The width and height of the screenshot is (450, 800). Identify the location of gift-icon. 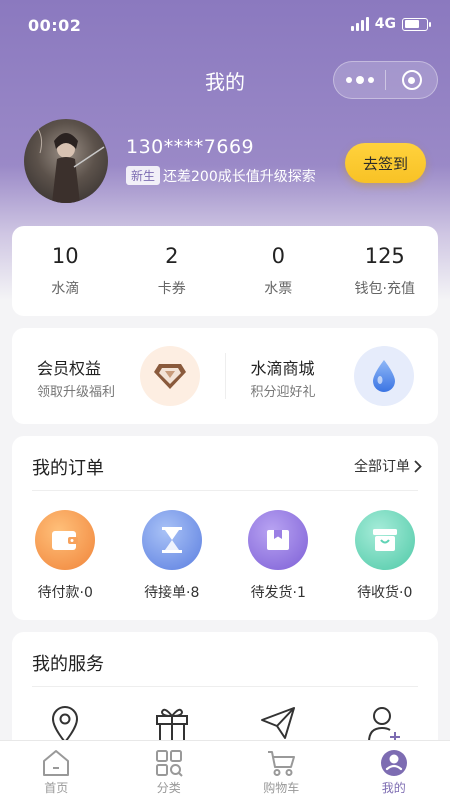
(171, 725).